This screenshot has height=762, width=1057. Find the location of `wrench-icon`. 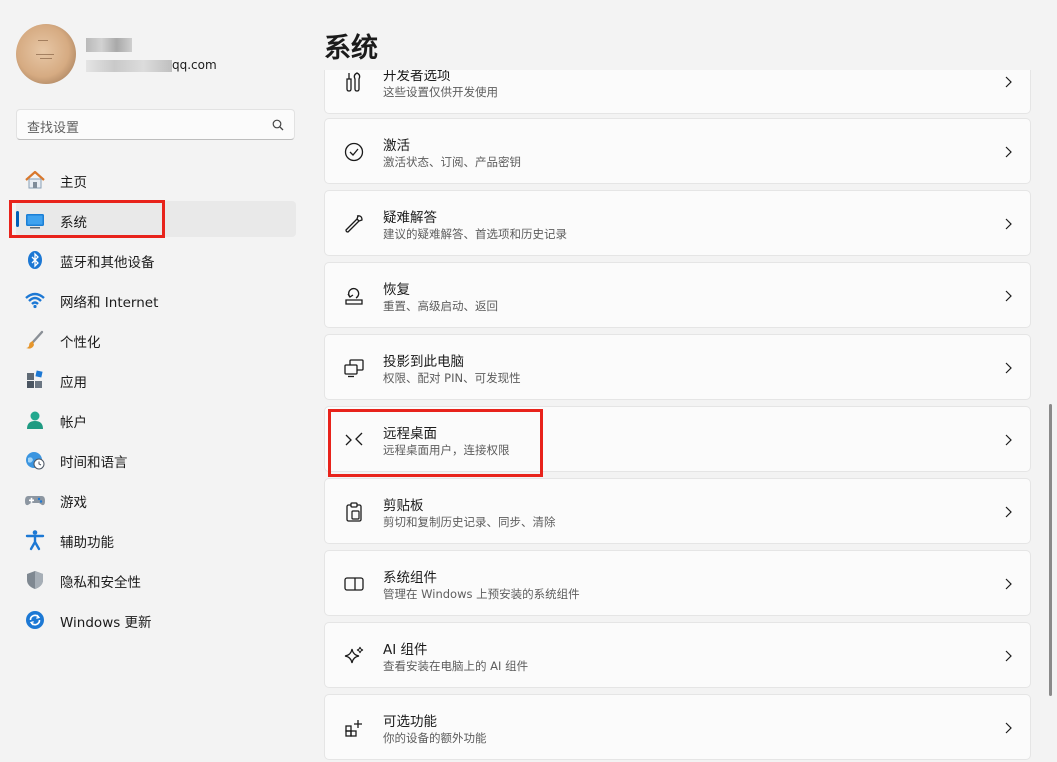

wrench-icon is located at coordinates (354, 224).